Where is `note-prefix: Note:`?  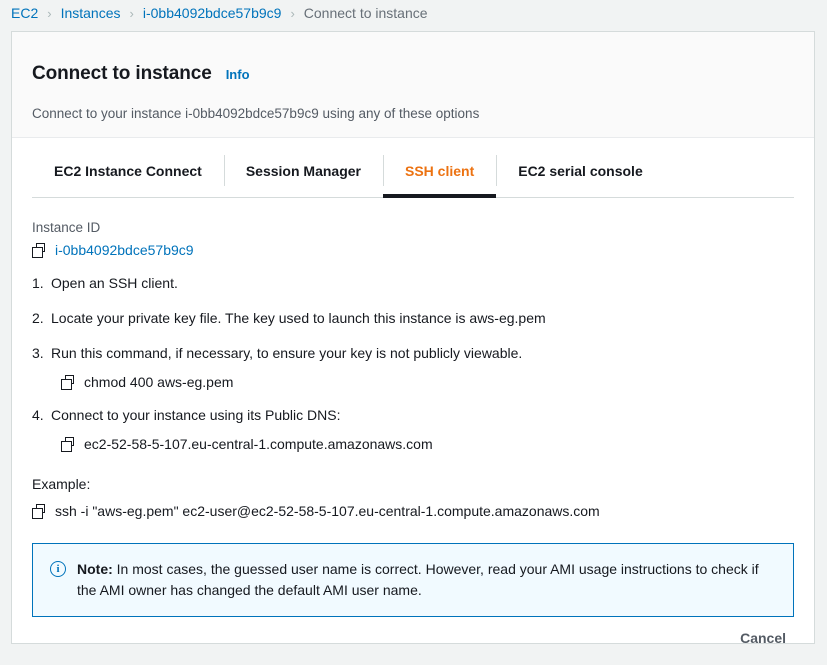 note-prefix: Note: is located at coordinates (97, 569).